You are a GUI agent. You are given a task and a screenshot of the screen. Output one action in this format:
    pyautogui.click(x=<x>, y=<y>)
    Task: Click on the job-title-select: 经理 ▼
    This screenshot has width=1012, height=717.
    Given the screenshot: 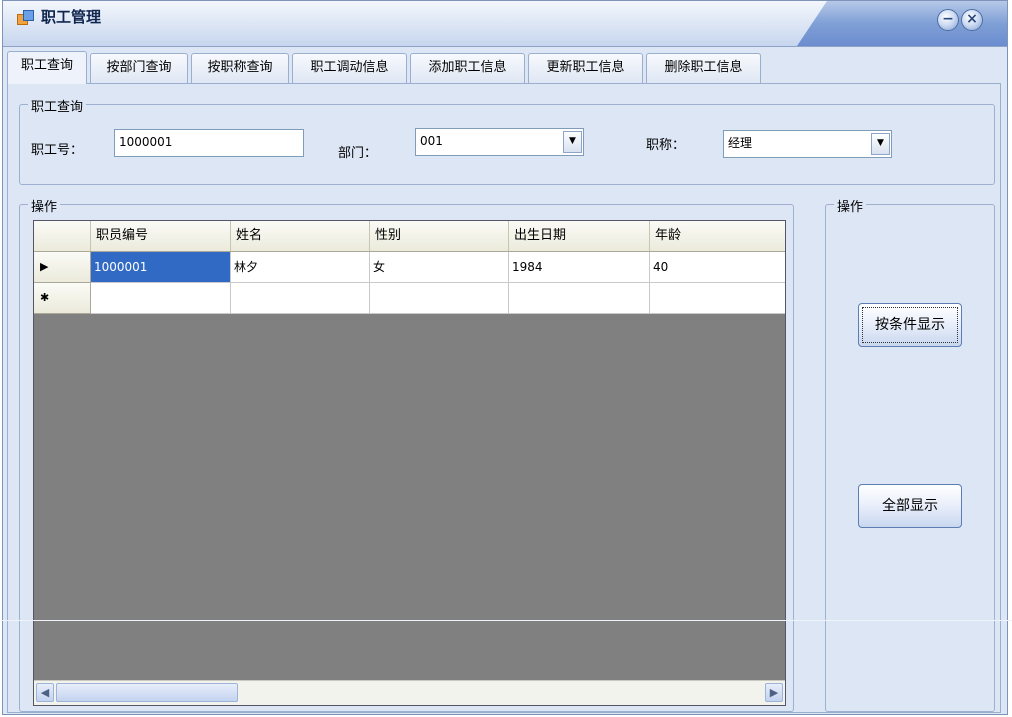 What is the action you would take?
    pyautogui.click(x=807, y=144)
    